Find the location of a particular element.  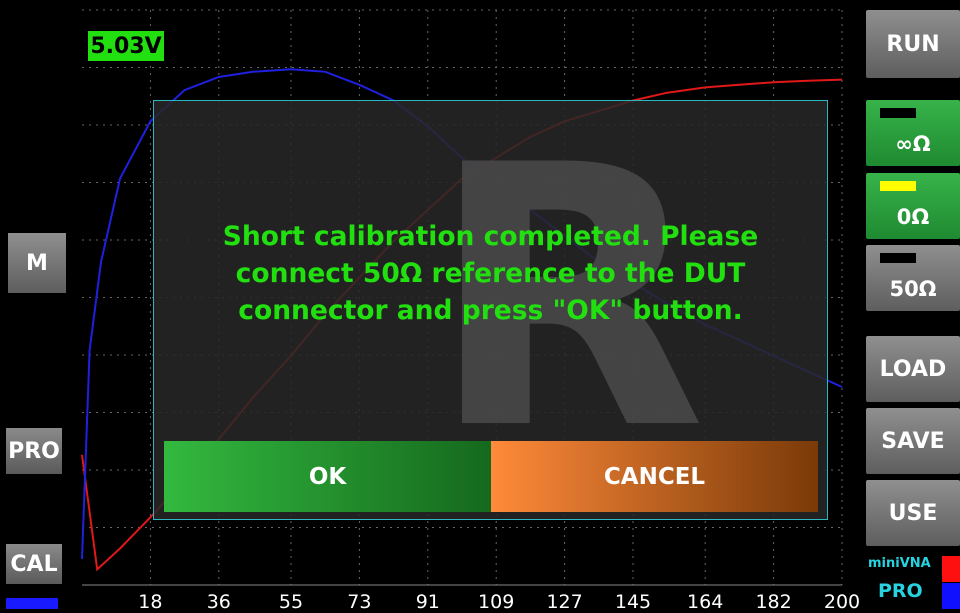

x-tick-label: 55 is located at coordinates (291, 602).